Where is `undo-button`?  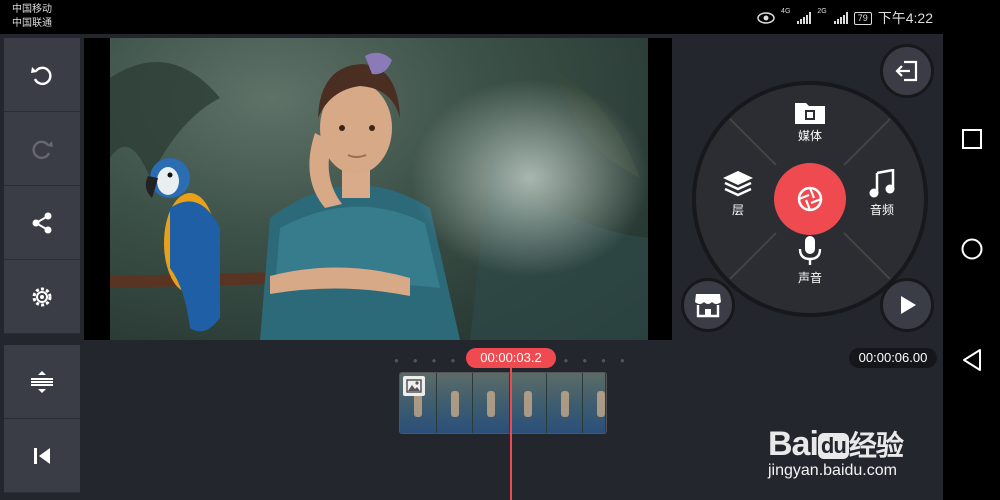 undo-button is located at coordinates (42, 75).